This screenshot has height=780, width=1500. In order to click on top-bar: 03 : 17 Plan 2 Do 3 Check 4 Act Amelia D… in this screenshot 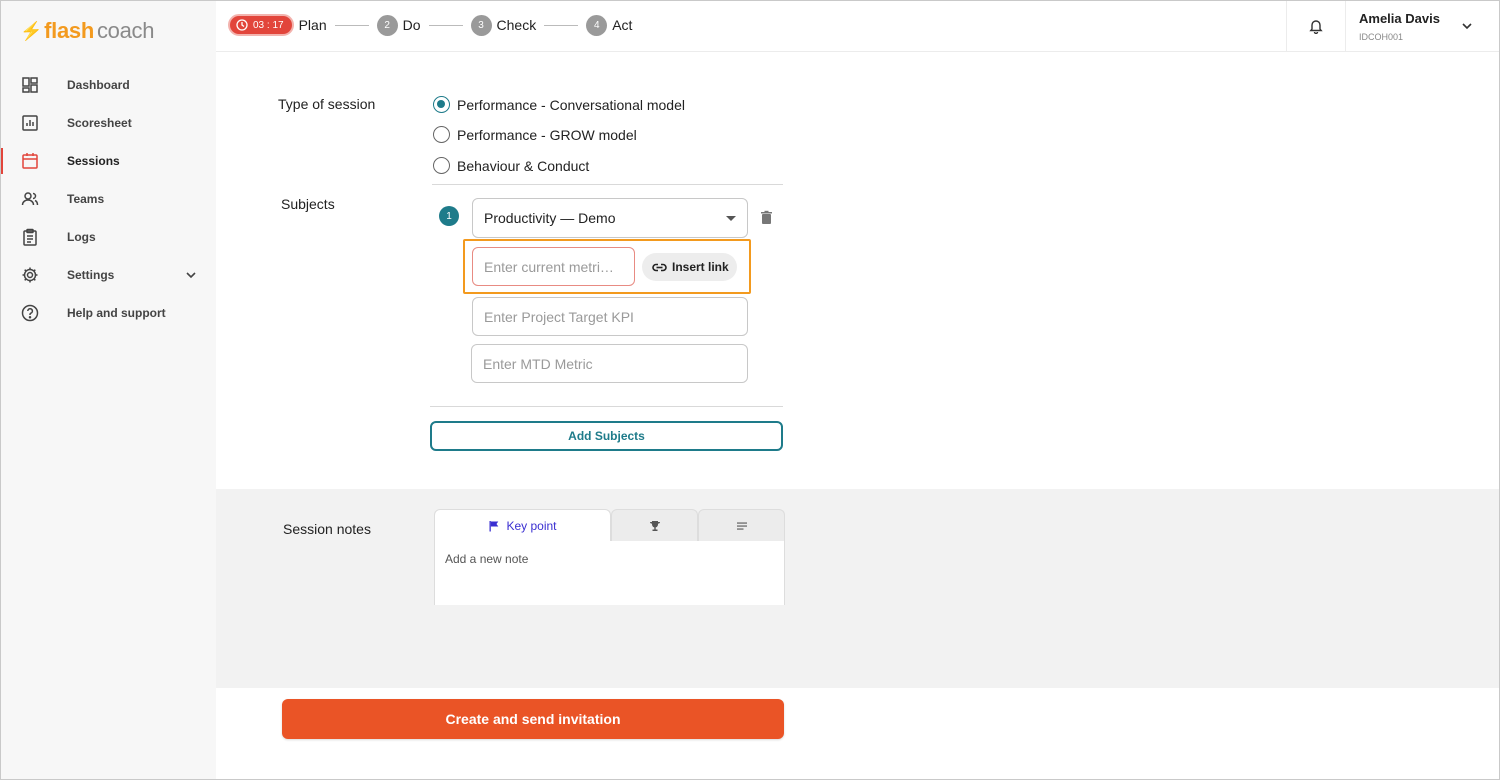, I will do `click(858, 26)`.